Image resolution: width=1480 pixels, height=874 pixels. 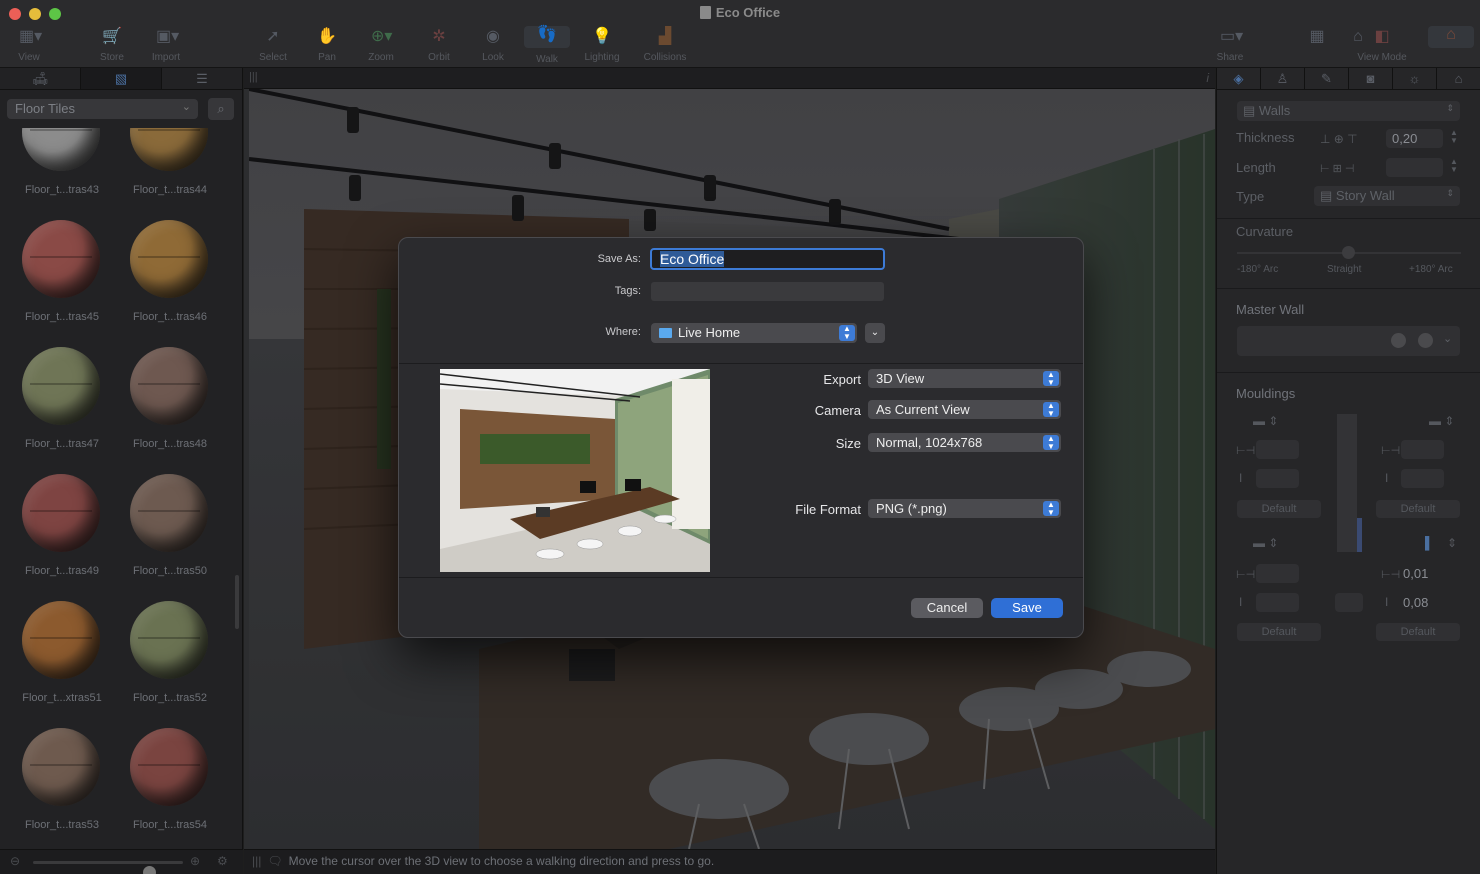 What do you see at coordinates (158, 407) in the screenshot?
I see `library-item: Floor_t...tras48` at bounding box center [158, 407].